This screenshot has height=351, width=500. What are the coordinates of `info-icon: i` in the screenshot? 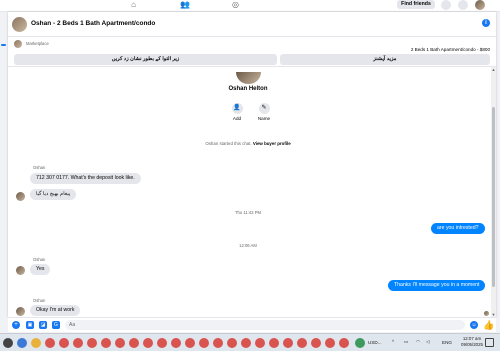 It's located at (486, 23).